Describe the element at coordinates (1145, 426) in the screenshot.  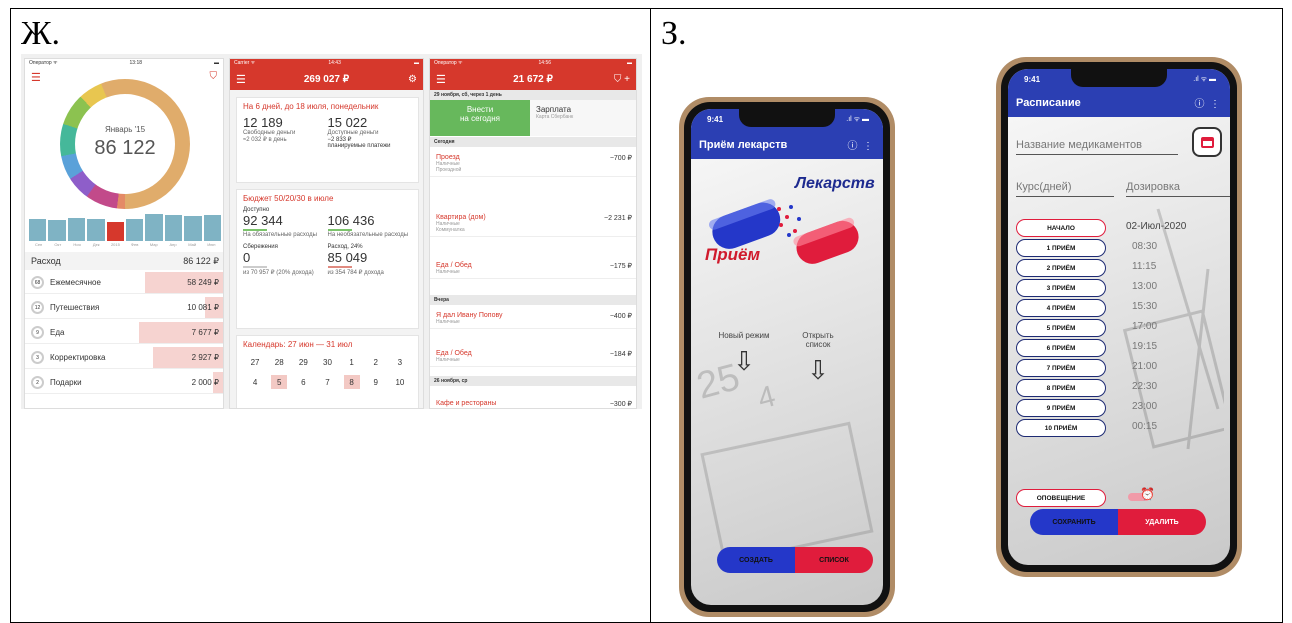
I see `intake-time: 00:15` at that location.